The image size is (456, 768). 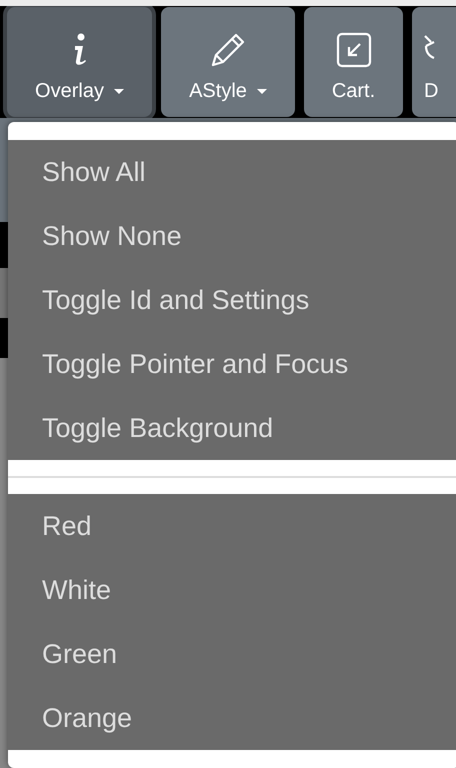 What do you see at coordinates (232, 654) in the screenshot?
I see `menu-item: Green` at bounding box center [232, 654].